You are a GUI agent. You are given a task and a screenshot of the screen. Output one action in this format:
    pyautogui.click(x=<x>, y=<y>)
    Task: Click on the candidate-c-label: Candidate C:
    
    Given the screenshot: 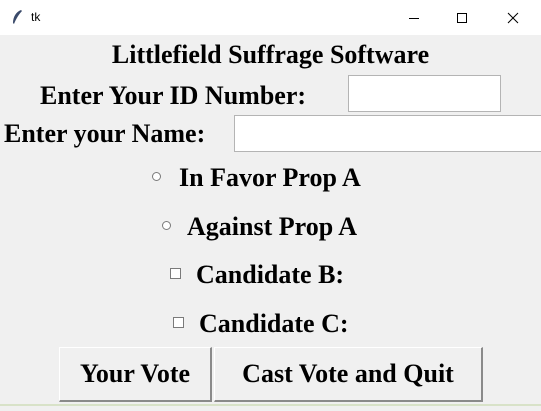 What is the action you would take?
    pyautogui.click(x=274, y=324)
    